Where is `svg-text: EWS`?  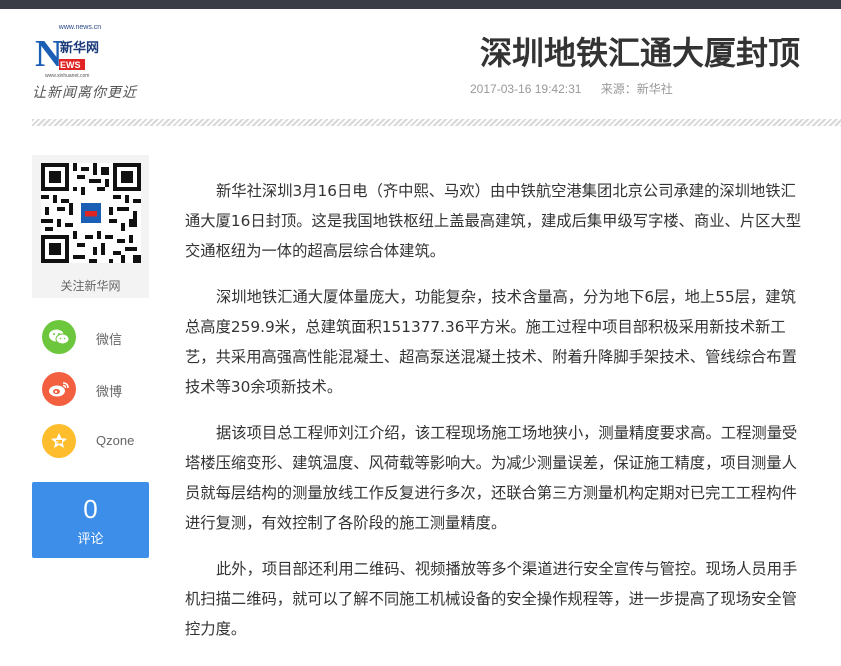
svg-text: EWS is located at coordinates (70, 65).